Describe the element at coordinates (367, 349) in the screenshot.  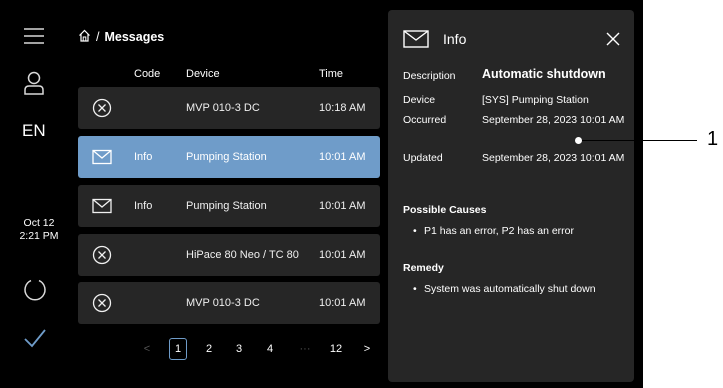
I see `pagination-next: >` at that location.